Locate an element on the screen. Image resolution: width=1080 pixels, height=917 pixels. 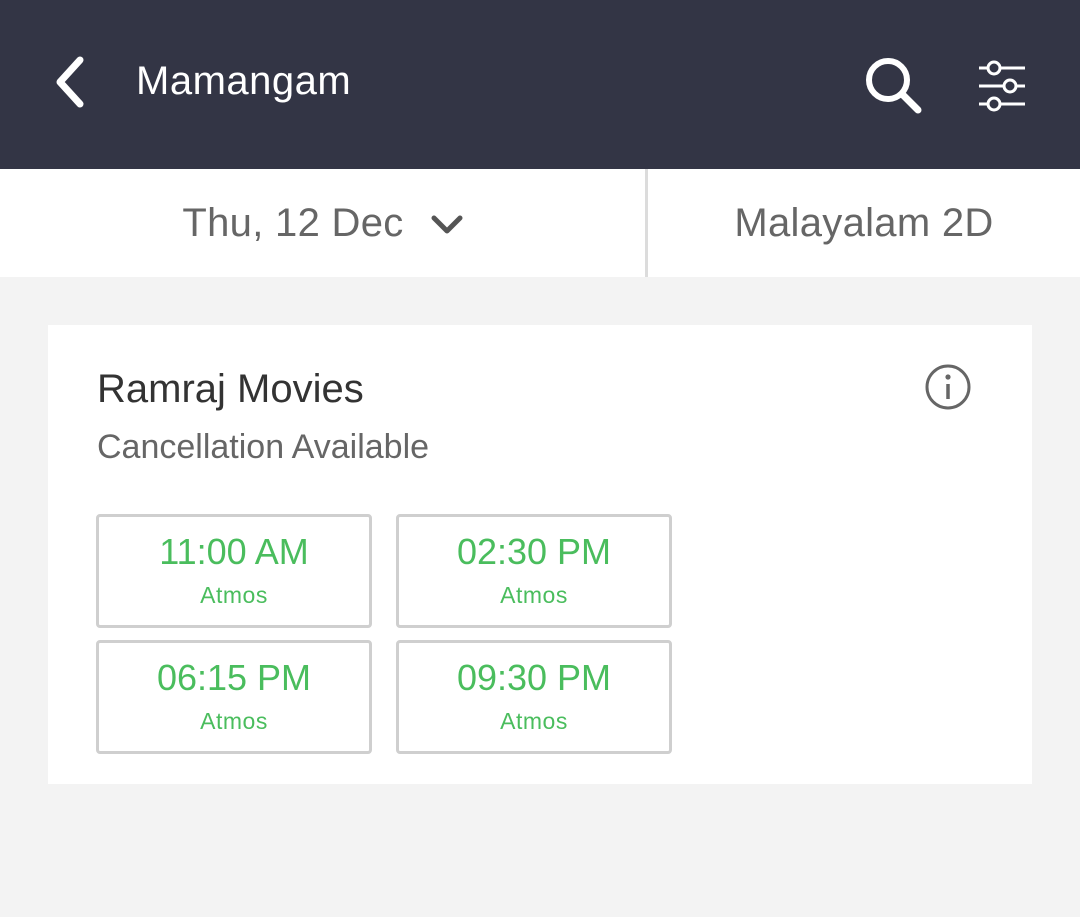
date-selector: Thu, 12 Dec is located at coordinates (323, 223).